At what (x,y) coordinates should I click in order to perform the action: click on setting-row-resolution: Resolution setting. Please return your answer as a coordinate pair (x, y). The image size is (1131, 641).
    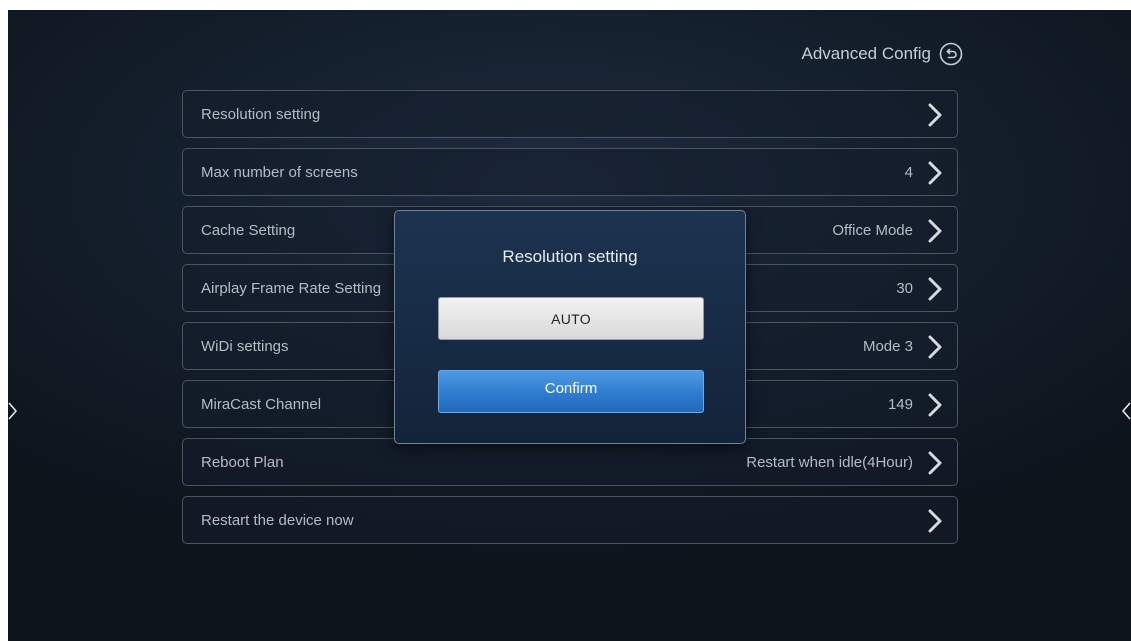
    Looking at the image, I should click on (570, 114).